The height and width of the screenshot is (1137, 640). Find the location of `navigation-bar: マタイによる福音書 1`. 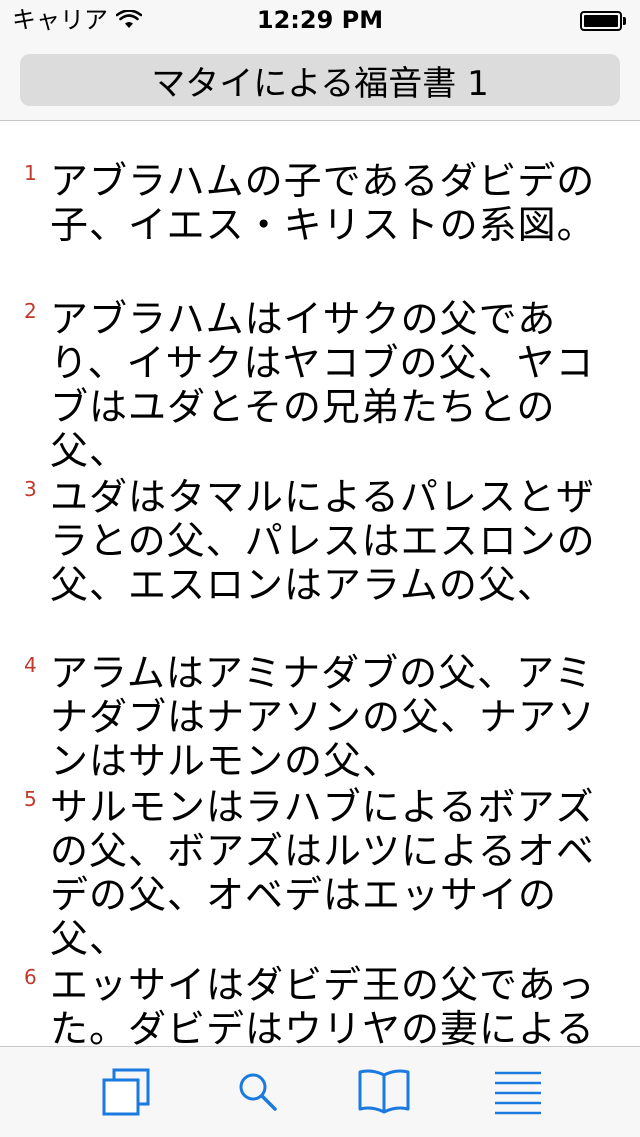

navigation-bar: マタイによる福音書 1 is located at coordinates (320, 80).